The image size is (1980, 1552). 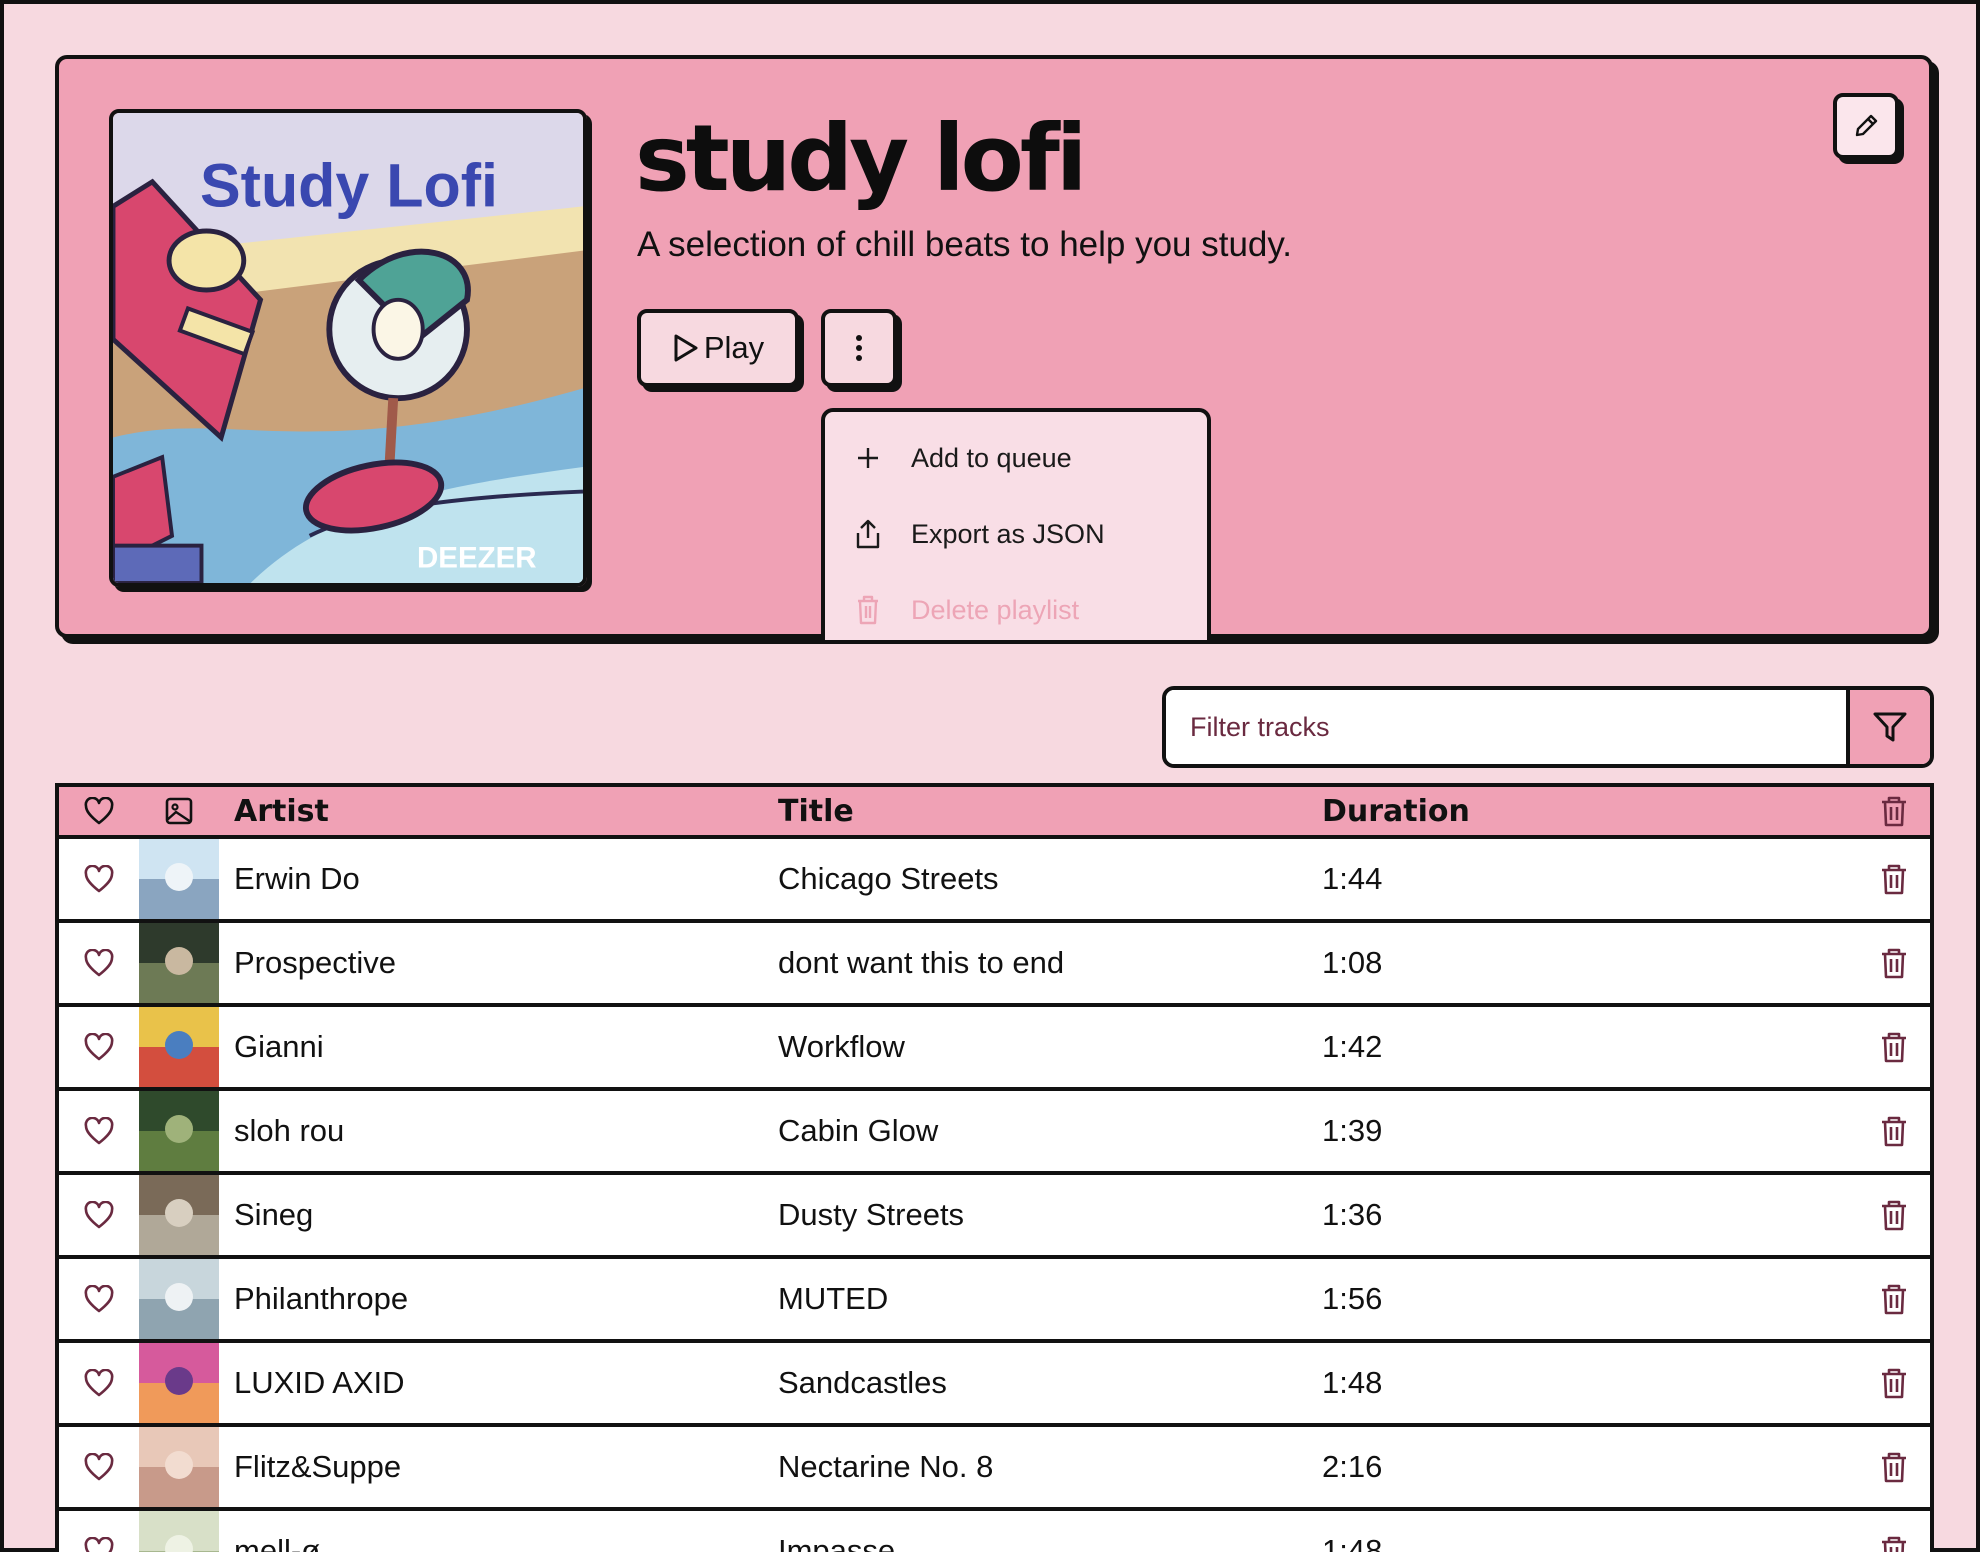 What do you see at coordinates (1396, 811) in the screenshot?
I see `header-duration: Duration` at bounding box center [1396, 811].